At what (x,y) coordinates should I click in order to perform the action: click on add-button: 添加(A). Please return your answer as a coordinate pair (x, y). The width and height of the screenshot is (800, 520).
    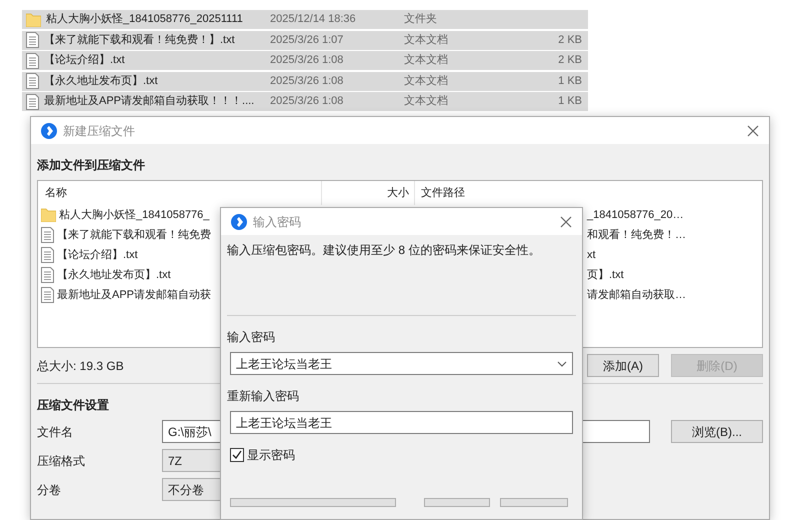
    Looking at the image, I should click on (623, 365).